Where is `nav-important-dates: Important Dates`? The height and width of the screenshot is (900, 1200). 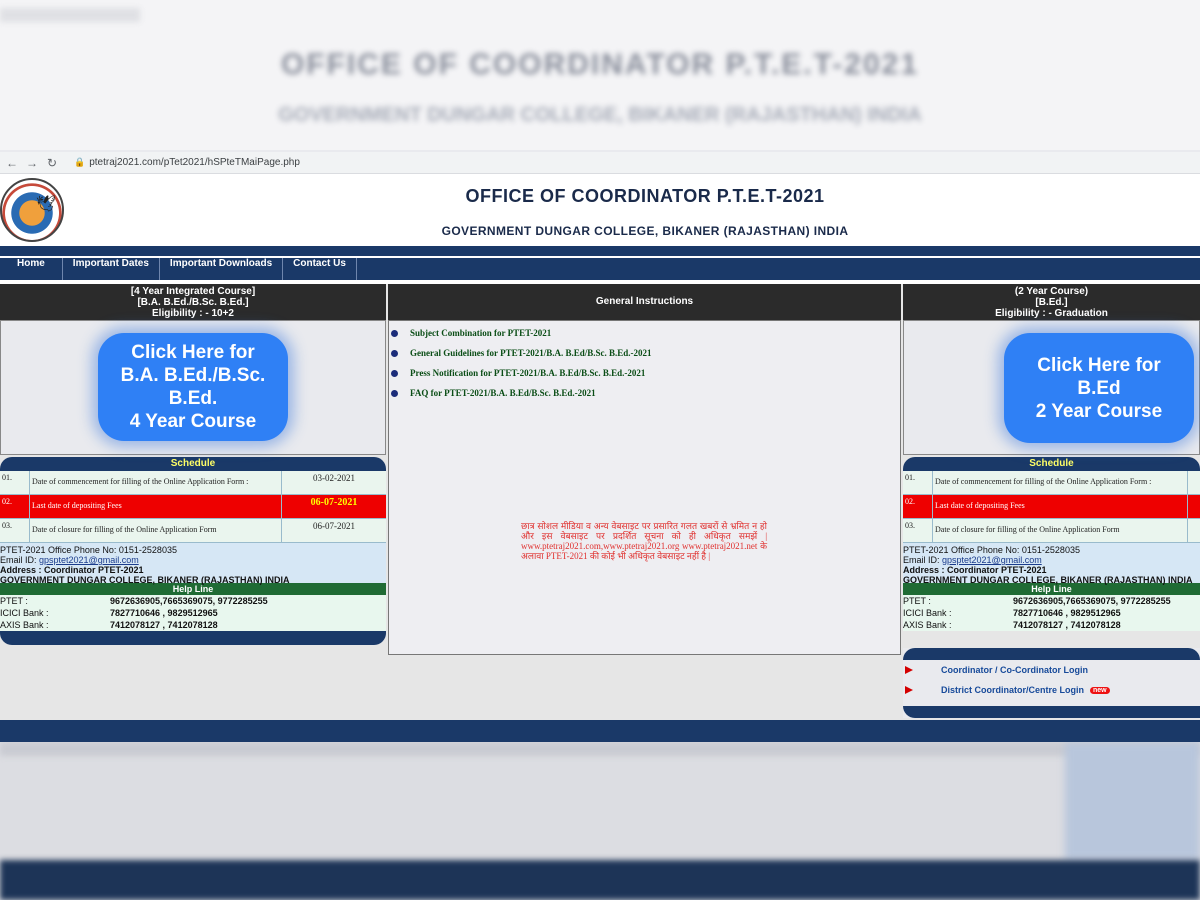 nav-important-dates: Important Dates is located at coordinates (111, 269).